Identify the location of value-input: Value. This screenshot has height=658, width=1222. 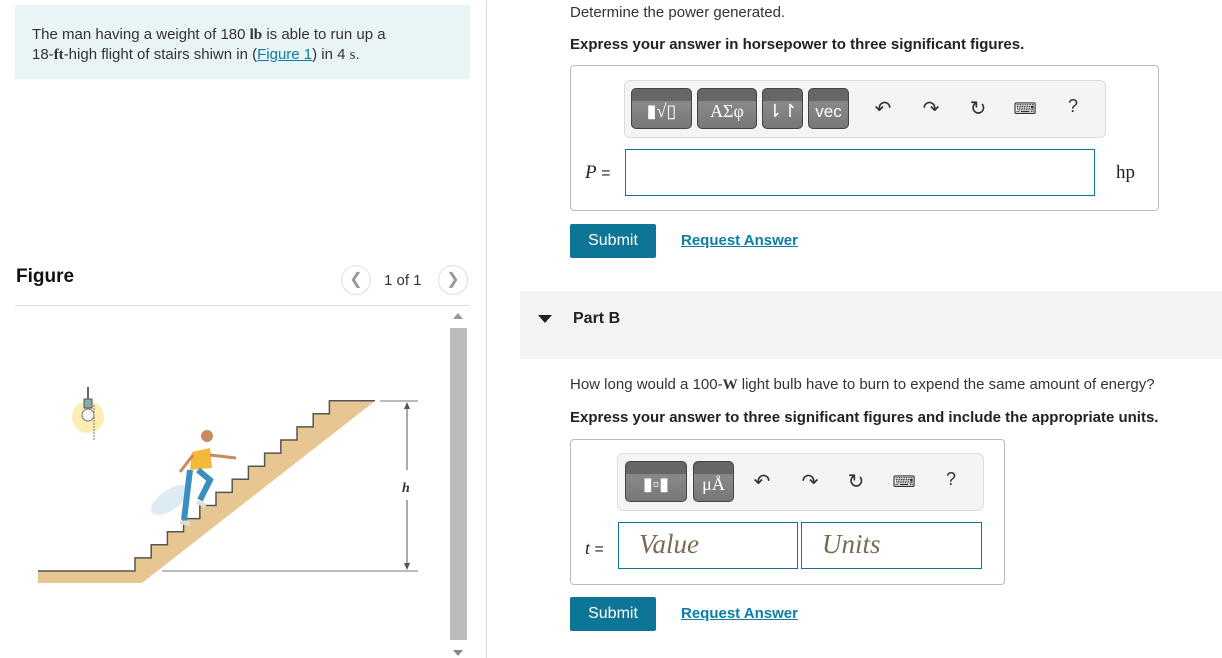
(708, 545).